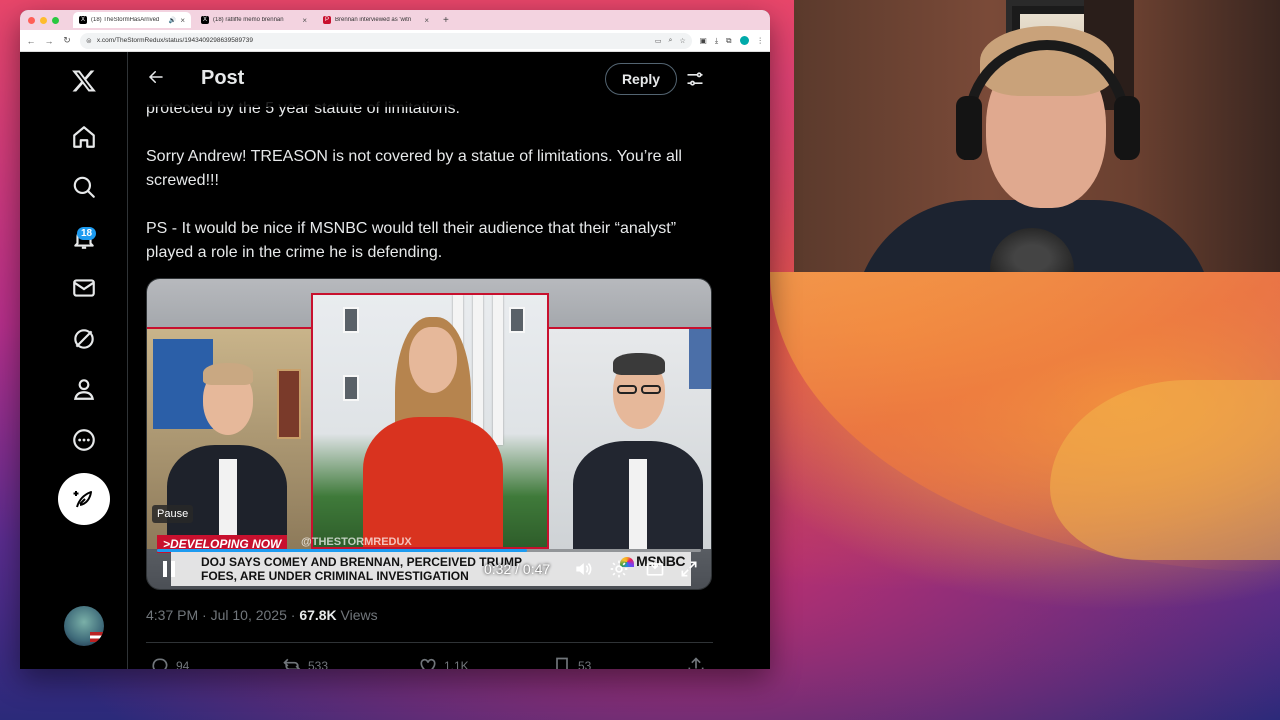  I want to click on feather-plus-icon, so click(82, 499).